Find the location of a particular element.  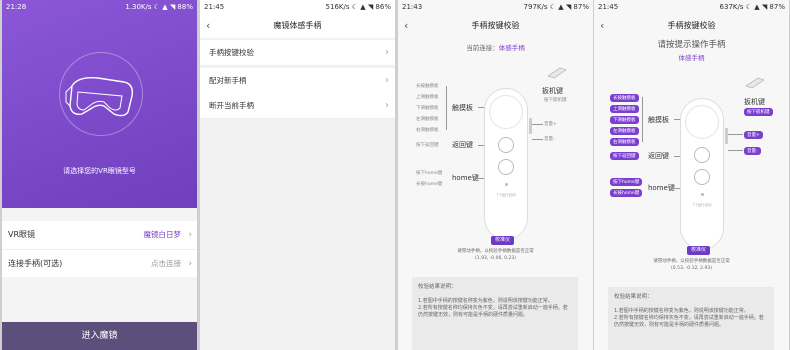

home-key-label: home键 is located at coordinates (661, 188).